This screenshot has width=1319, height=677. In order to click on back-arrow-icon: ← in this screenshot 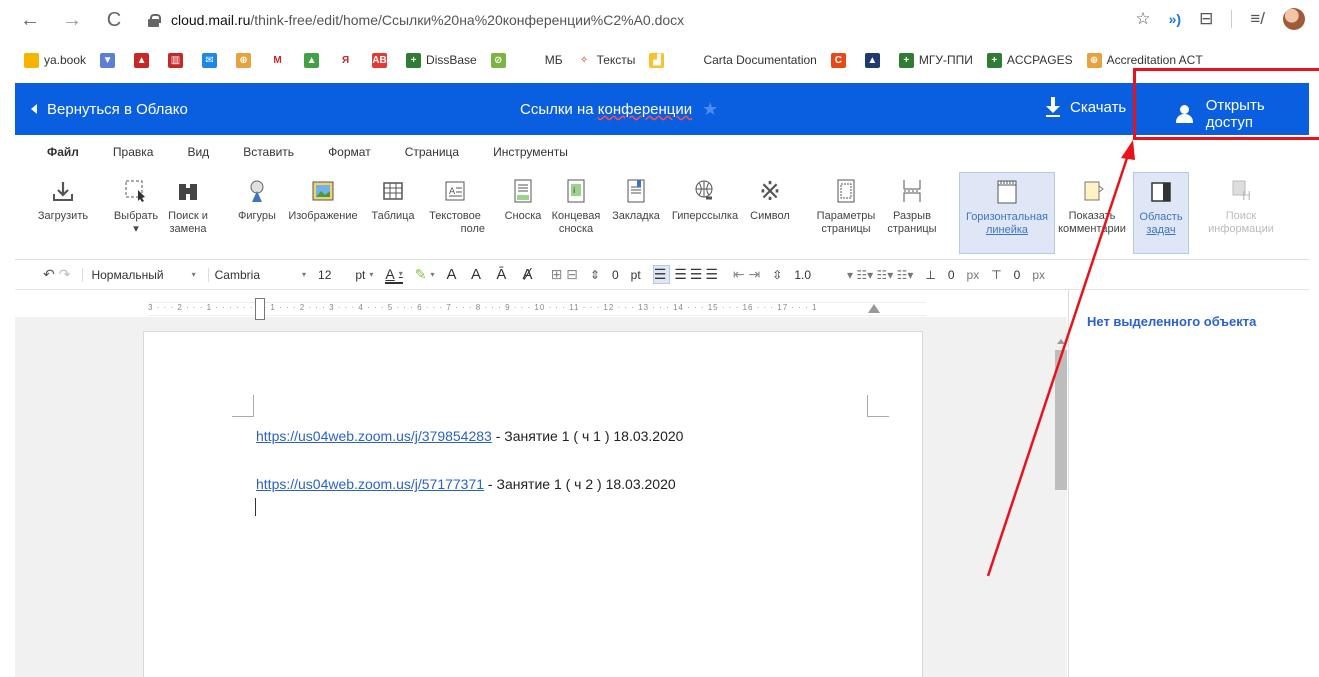, I will do `click(30, 20)`.